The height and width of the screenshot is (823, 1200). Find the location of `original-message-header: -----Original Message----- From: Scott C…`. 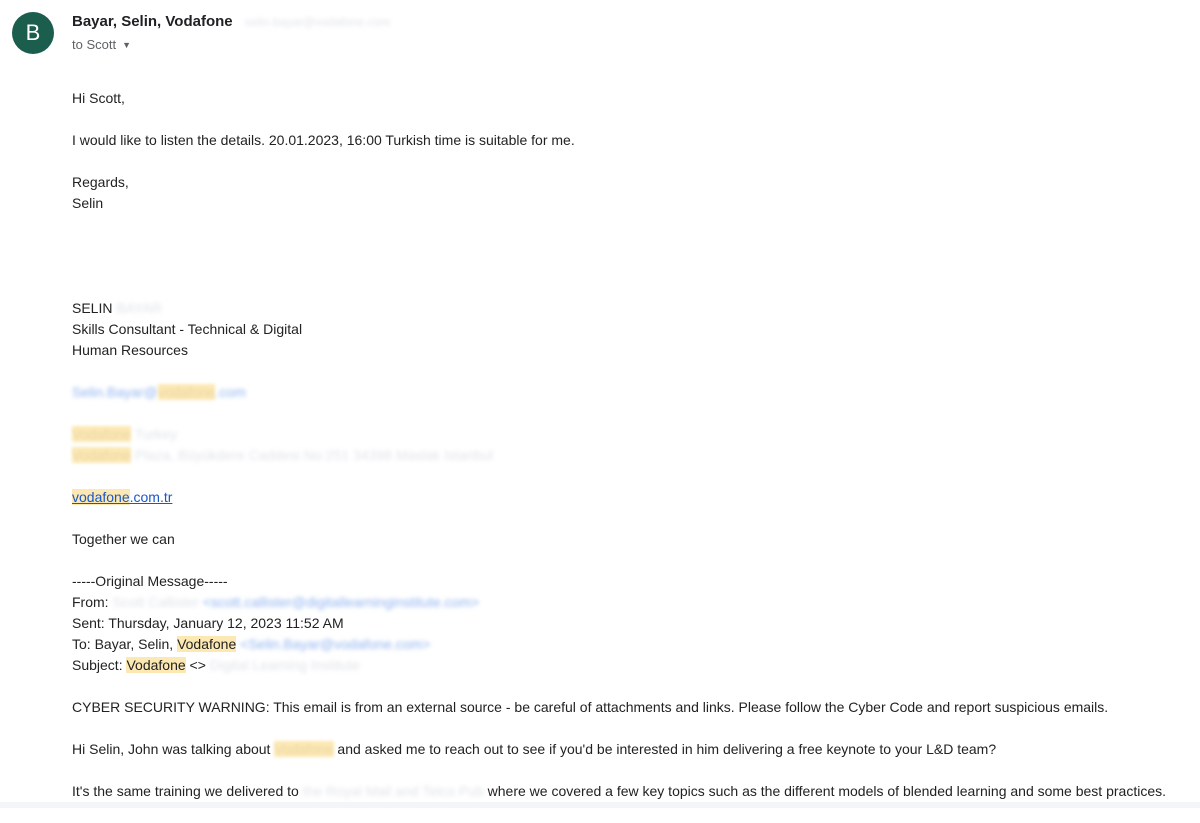

original-message-header: -----Original Message----- From: Scott C… is located at coordinates (626, 623).